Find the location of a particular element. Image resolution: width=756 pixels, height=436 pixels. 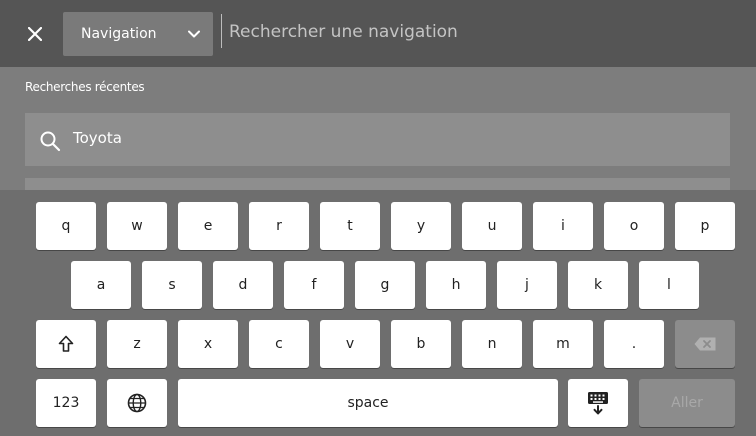

key-r: r is located at coordinates (279, 226).